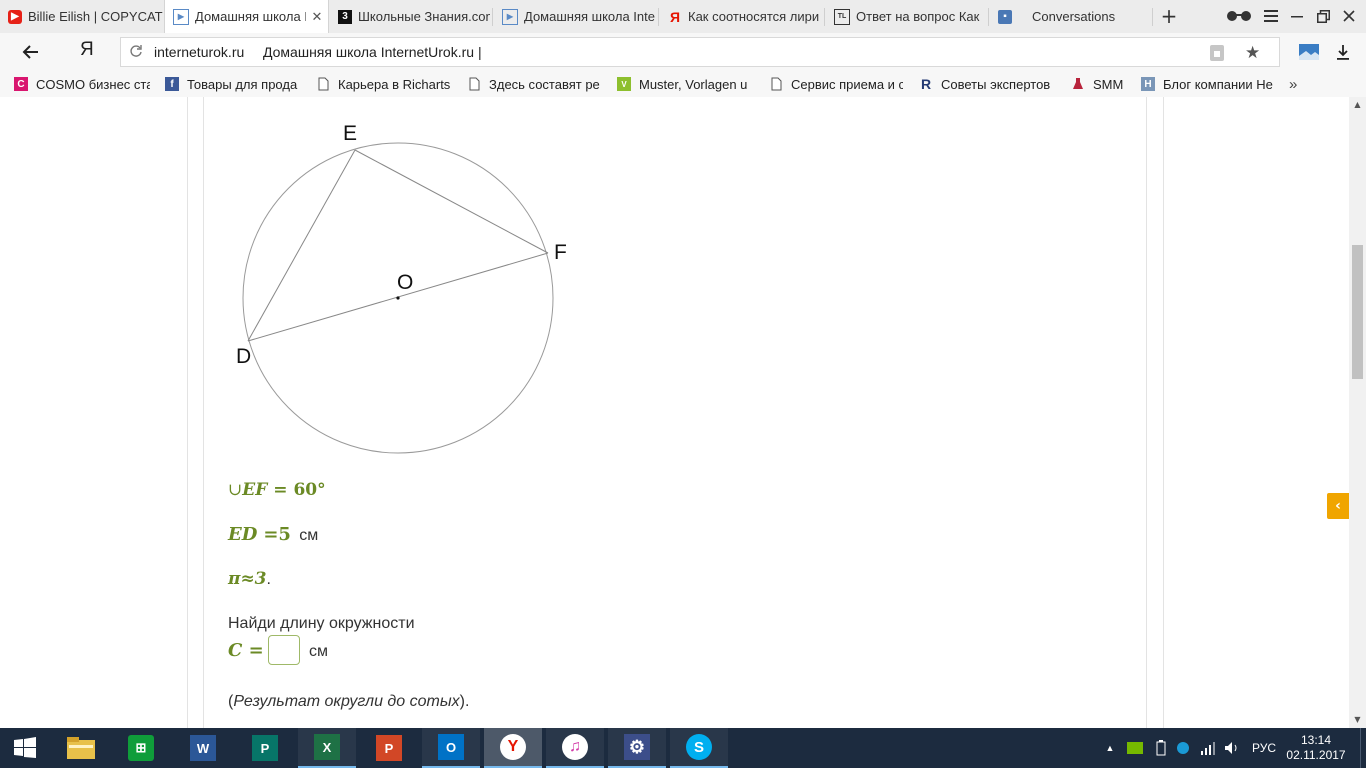  I want to click on cosmo-icon: C, so click(21, 84).